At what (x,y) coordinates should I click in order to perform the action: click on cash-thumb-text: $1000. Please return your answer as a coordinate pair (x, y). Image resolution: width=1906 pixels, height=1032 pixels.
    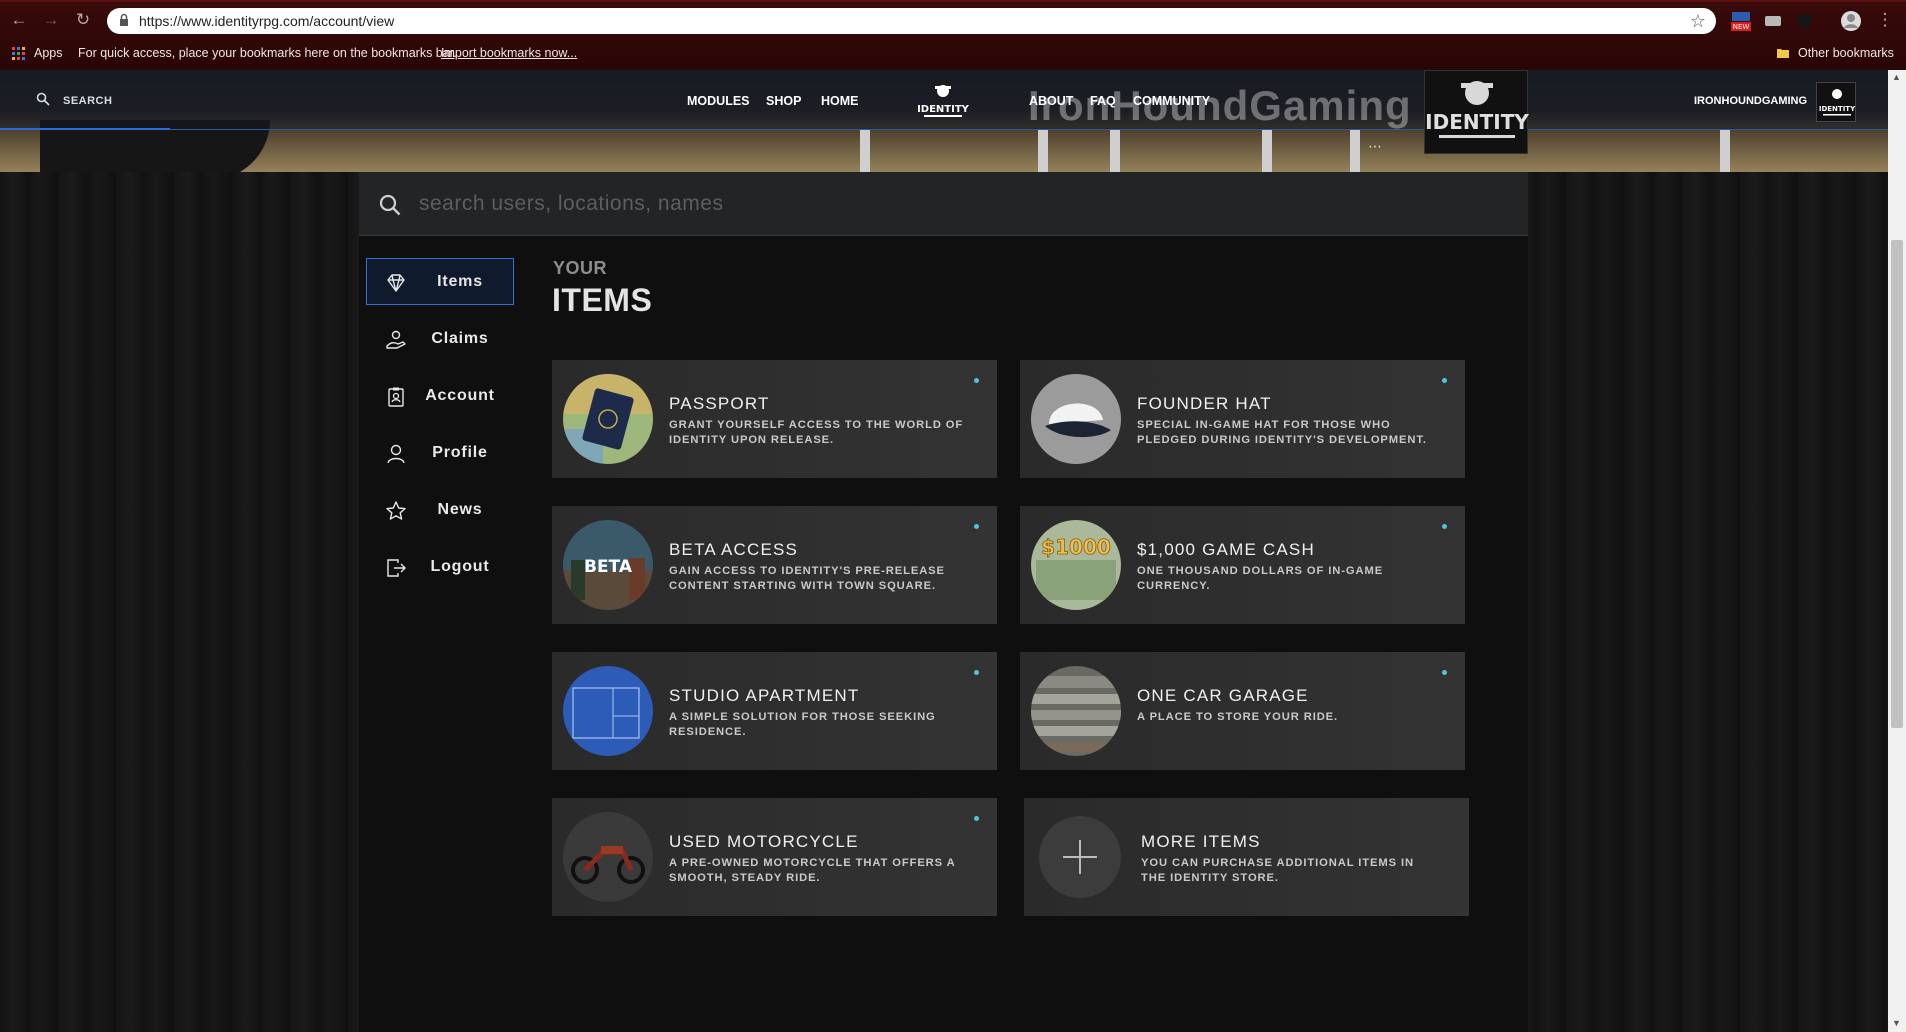
    Looking at the image, I should click on (1076, 547).